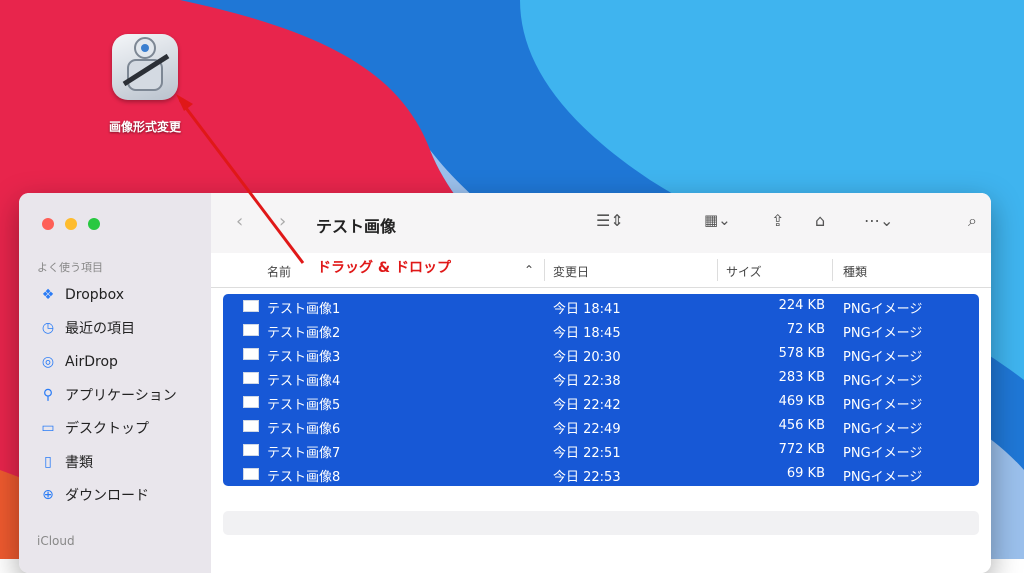 The width and height of the screenshot is (1024, 573). What do you see at coordinates (107, 496) in the screenshot?
I see `sidebar-item-label: ダウンロード` at bounding box center [107, 496].